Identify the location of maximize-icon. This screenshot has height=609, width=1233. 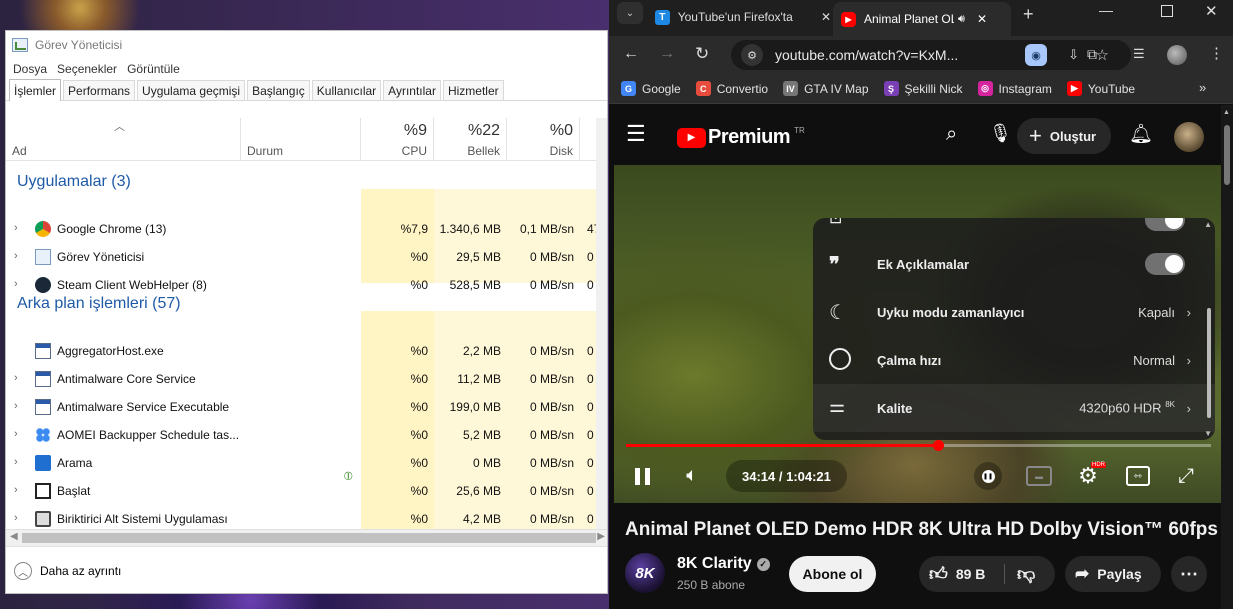
(1167, 11).